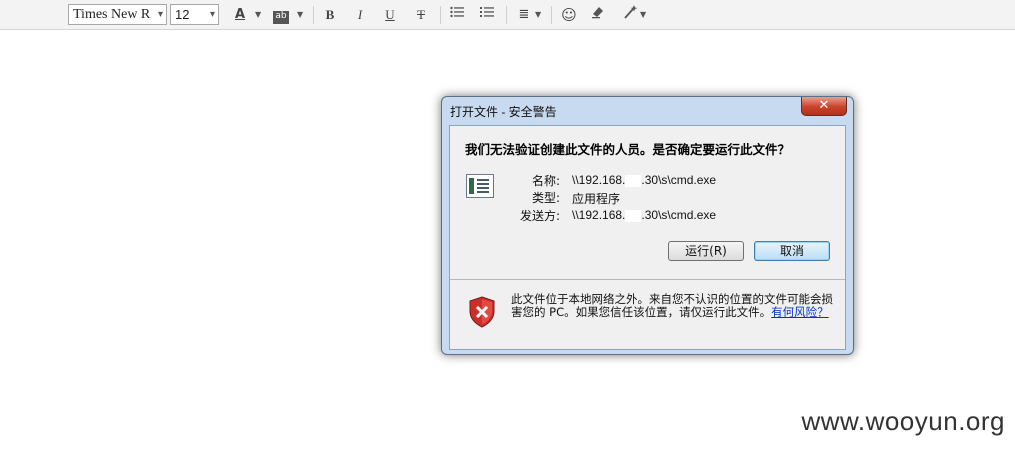 The height and width of the screenshot is (452, 1015). What do you see at coordinates (182, 14) in the screenshot?
I see `font-size-value: 12` at bounding box center [182, 14].